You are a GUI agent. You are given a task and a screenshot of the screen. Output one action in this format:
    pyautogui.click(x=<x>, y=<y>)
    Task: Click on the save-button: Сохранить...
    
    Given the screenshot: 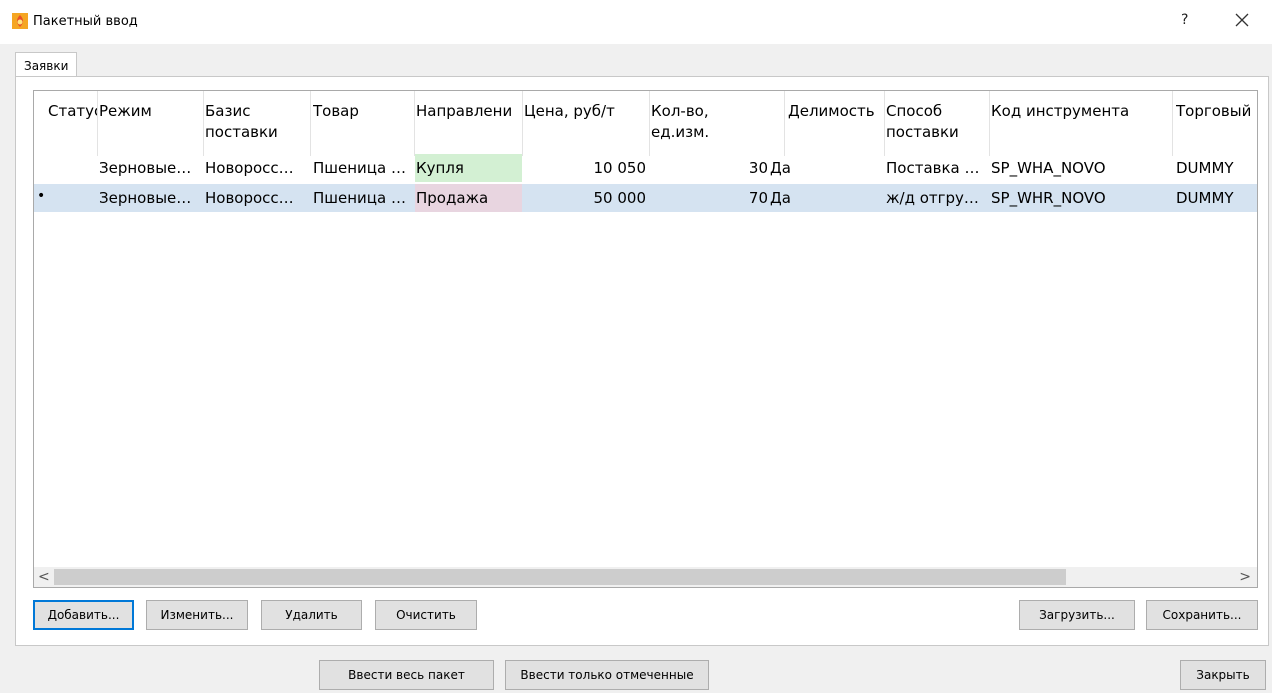 What is the action you would take?
    pyautogui.click(x=1202, y=615)
    